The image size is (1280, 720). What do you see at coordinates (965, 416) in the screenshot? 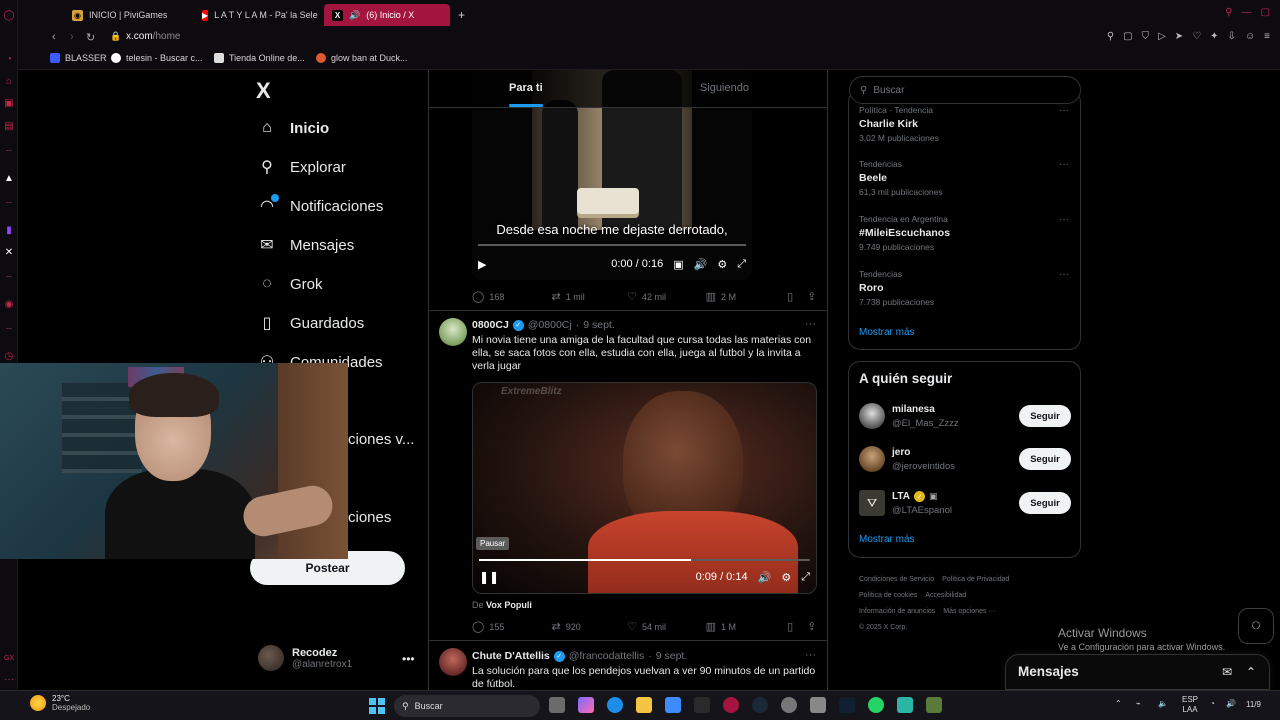
I see `follow-suggestion: milanesa @El_Mas_Zzzz Seguir` at bounding box center [965, 416].